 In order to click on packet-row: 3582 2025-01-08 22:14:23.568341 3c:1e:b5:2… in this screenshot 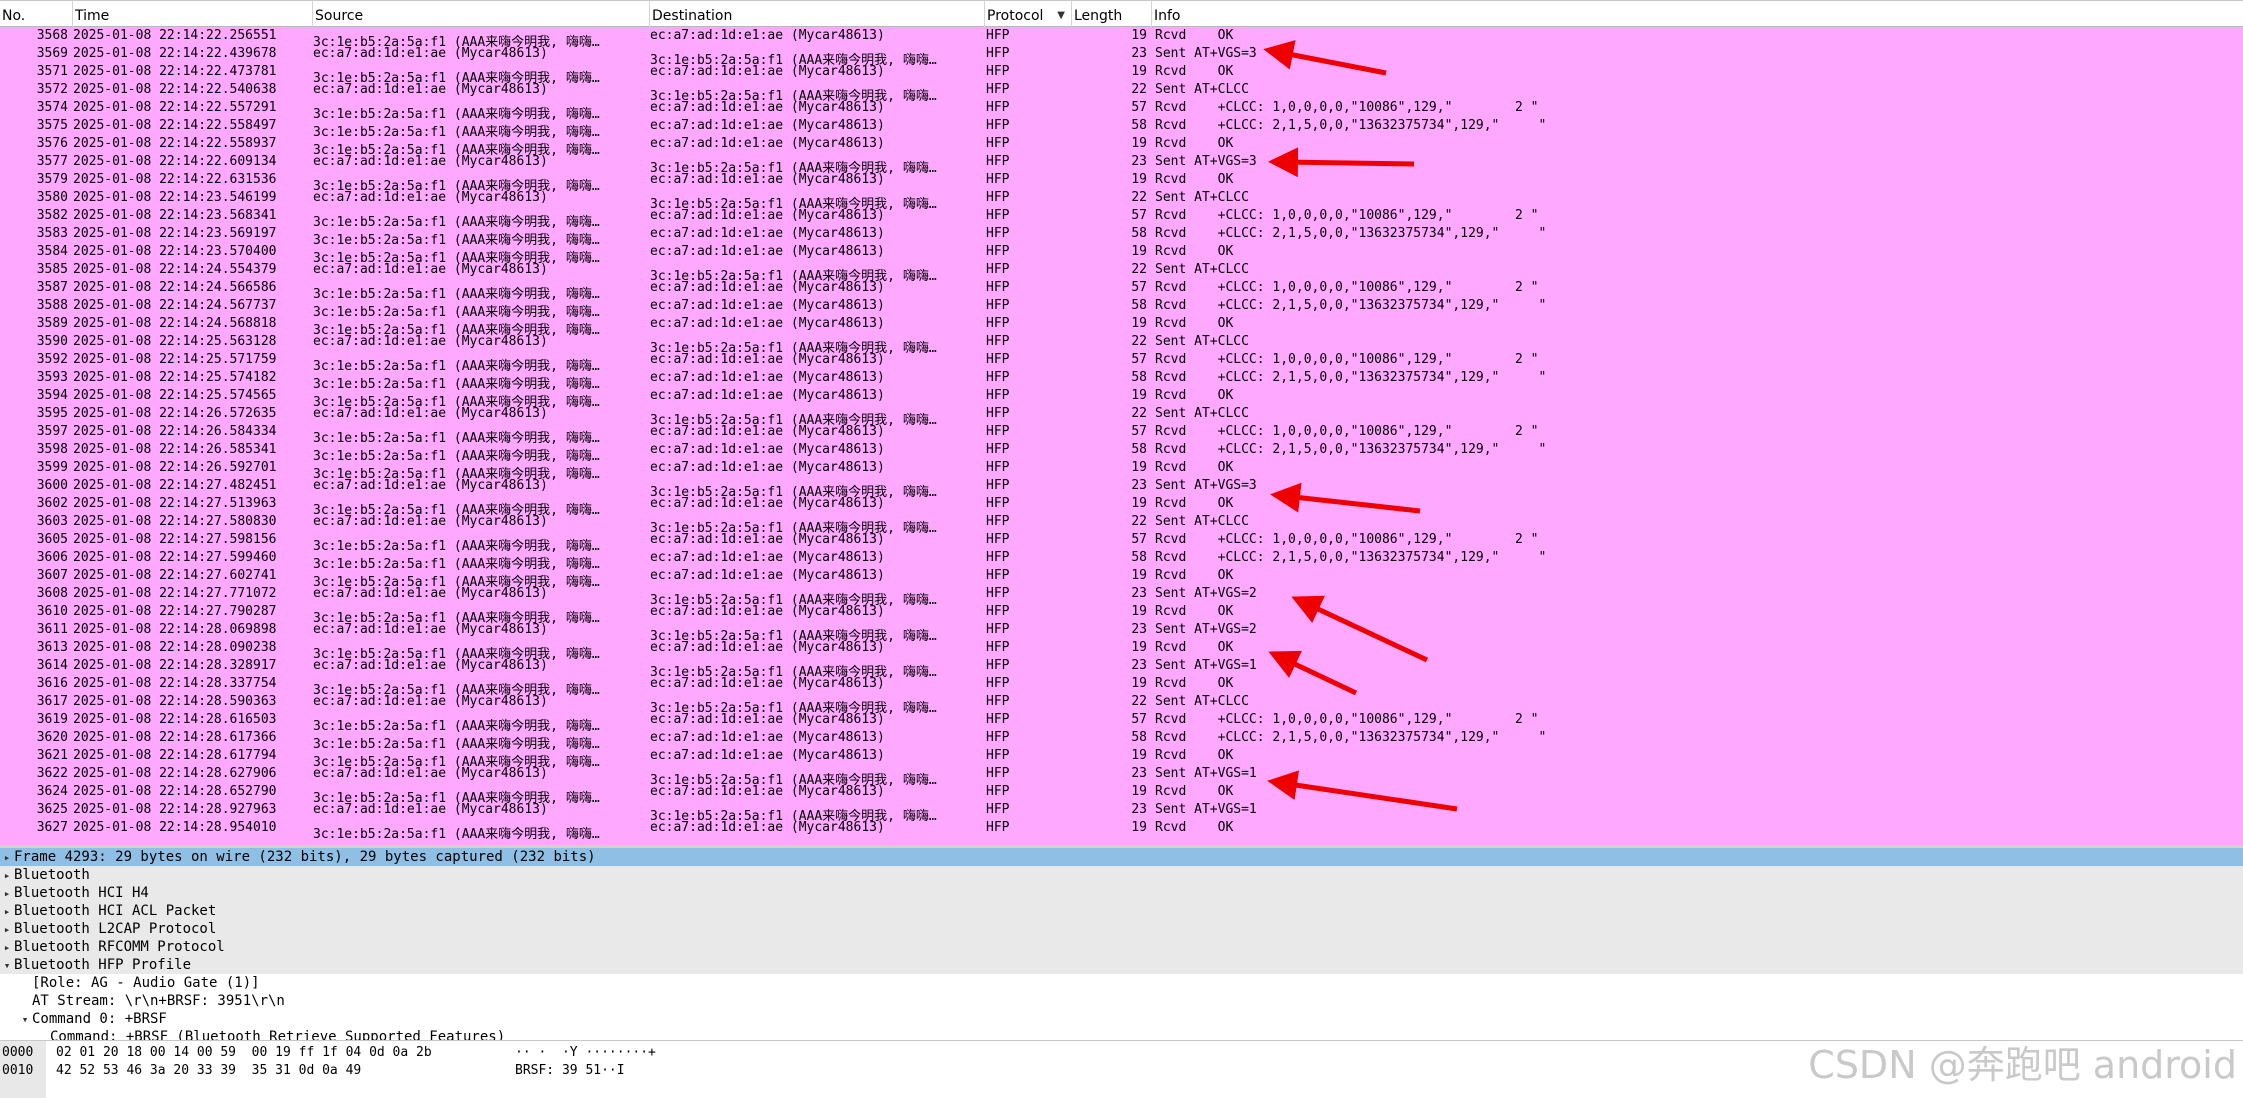, I will do `click(1121, 218)`.